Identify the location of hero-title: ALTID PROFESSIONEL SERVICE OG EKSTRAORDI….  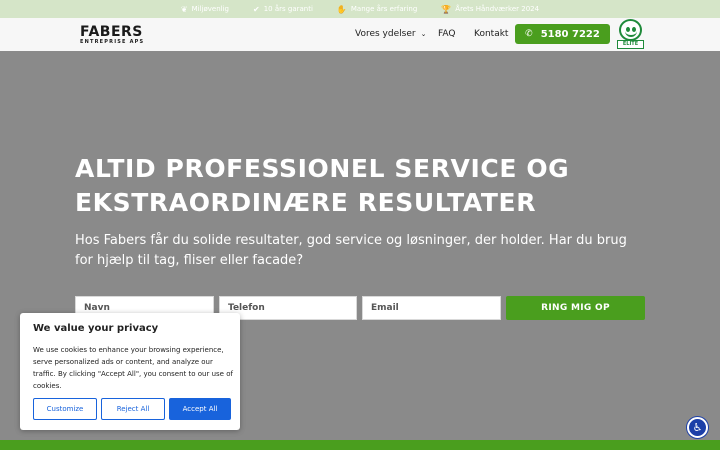
(322, 185).